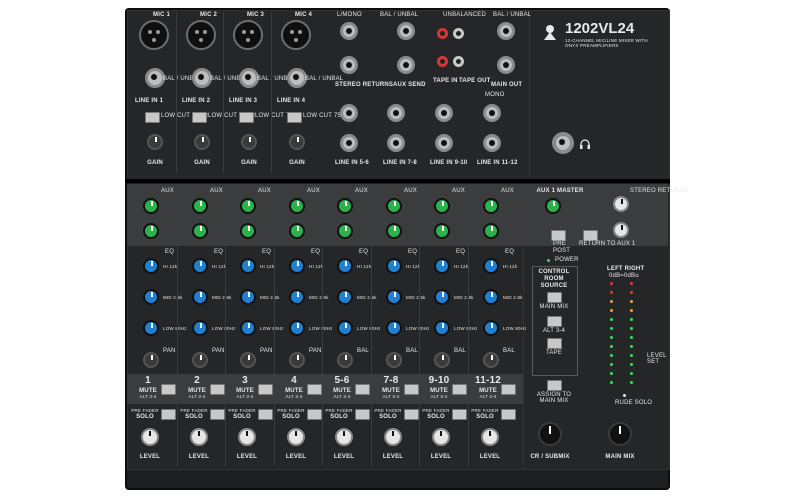  I want to click on main-out-l-jack, so click(506, 31).